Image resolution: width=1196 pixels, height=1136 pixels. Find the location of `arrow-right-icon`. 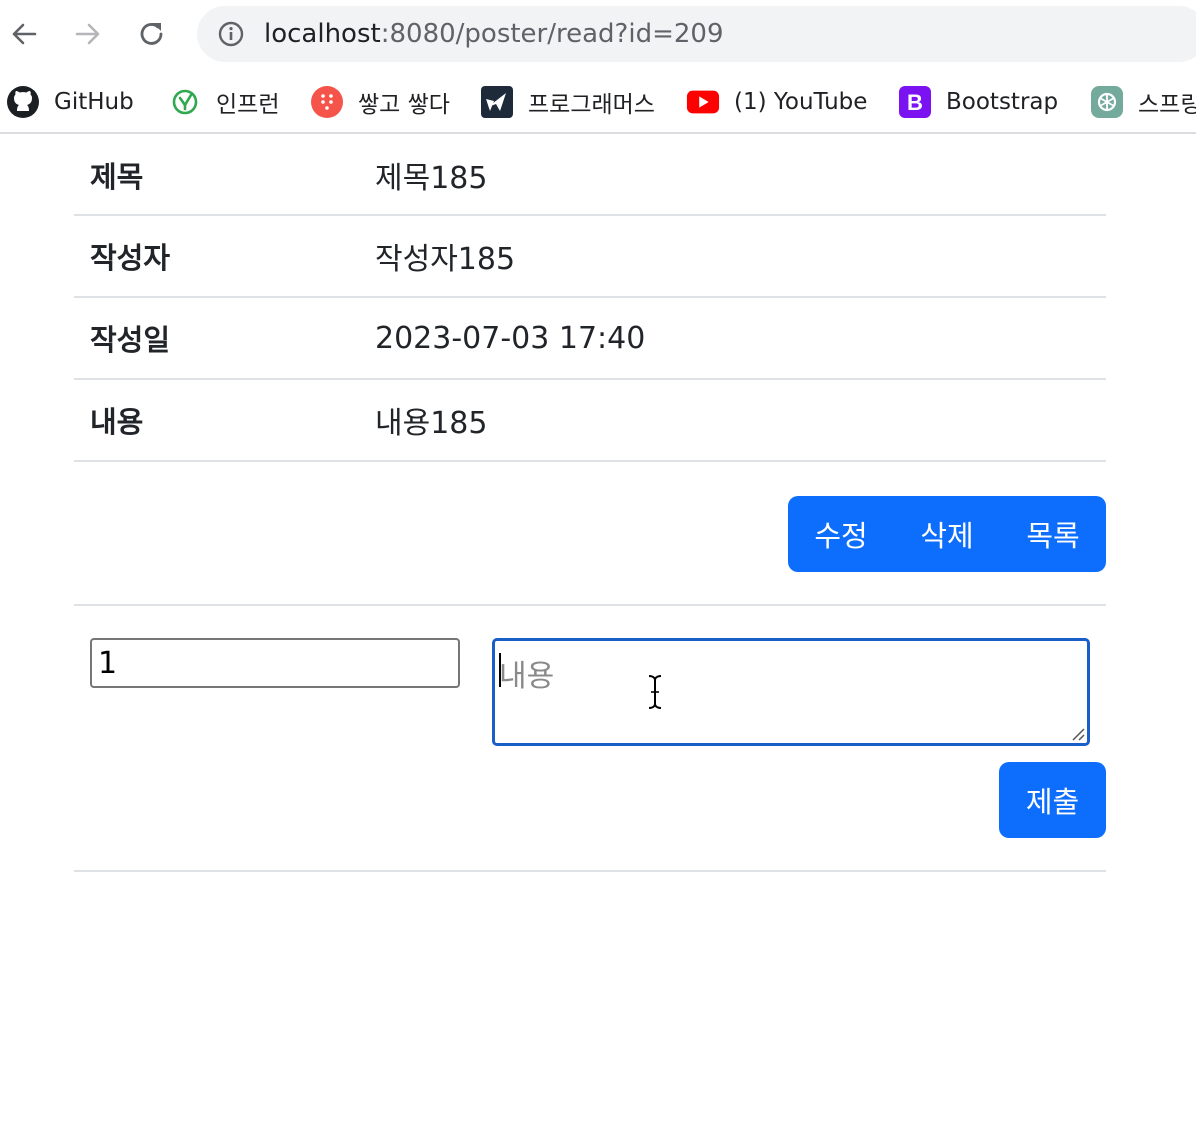

arrow-right-icon is located at coordinates (87, 34).